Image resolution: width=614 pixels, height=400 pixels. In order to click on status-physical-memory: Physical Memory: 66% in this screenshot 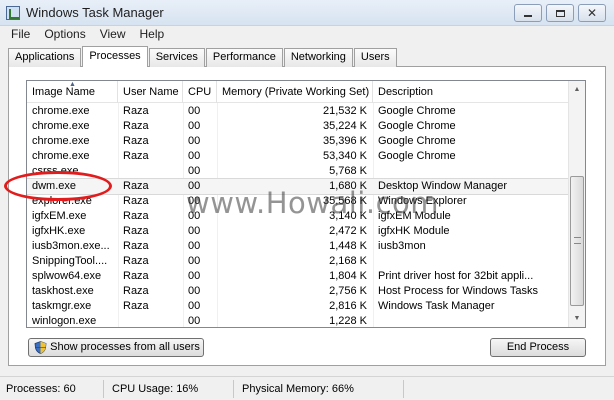, I will do `click(321, 389)`.